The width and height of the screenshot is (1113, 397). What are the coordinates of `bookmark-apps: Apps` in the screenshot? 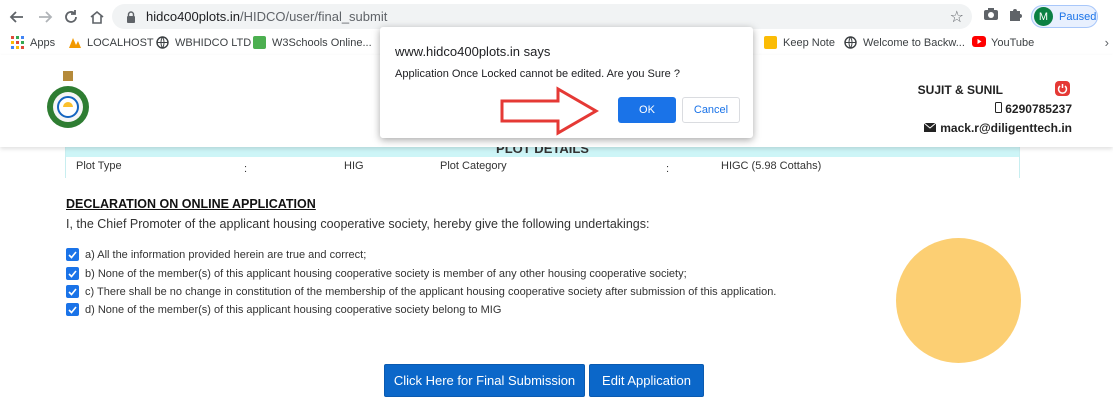 It's located at (33, 42).